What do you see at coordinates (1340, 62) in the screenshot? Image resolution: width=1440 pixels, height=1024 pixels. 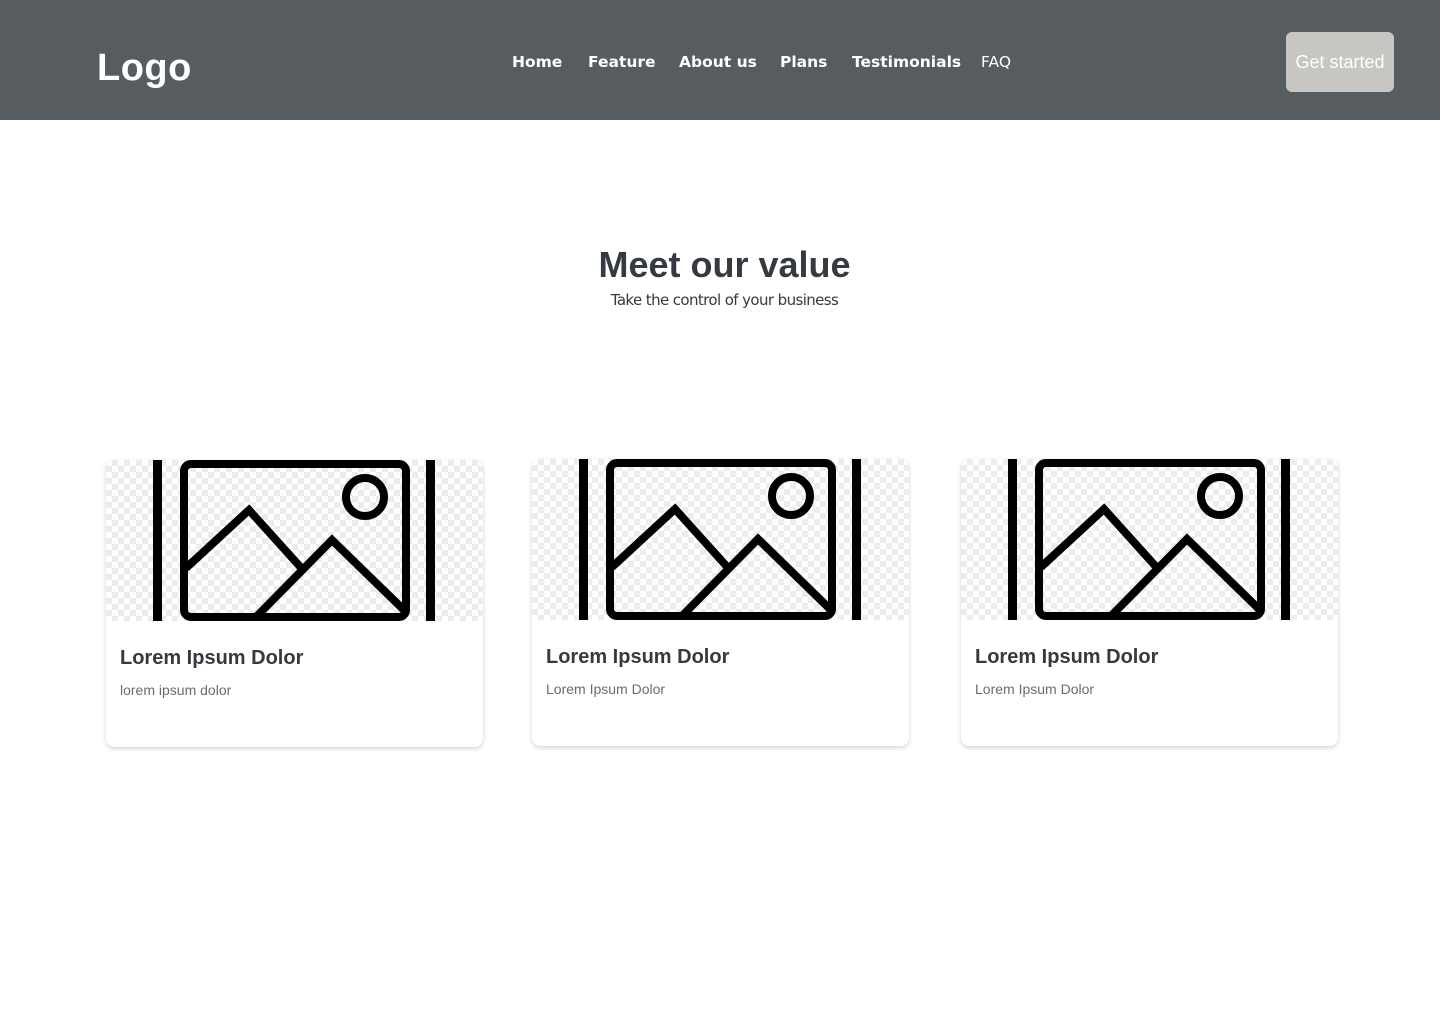 I see `get-started-button: Get started` at bounding box center [1340, 62].